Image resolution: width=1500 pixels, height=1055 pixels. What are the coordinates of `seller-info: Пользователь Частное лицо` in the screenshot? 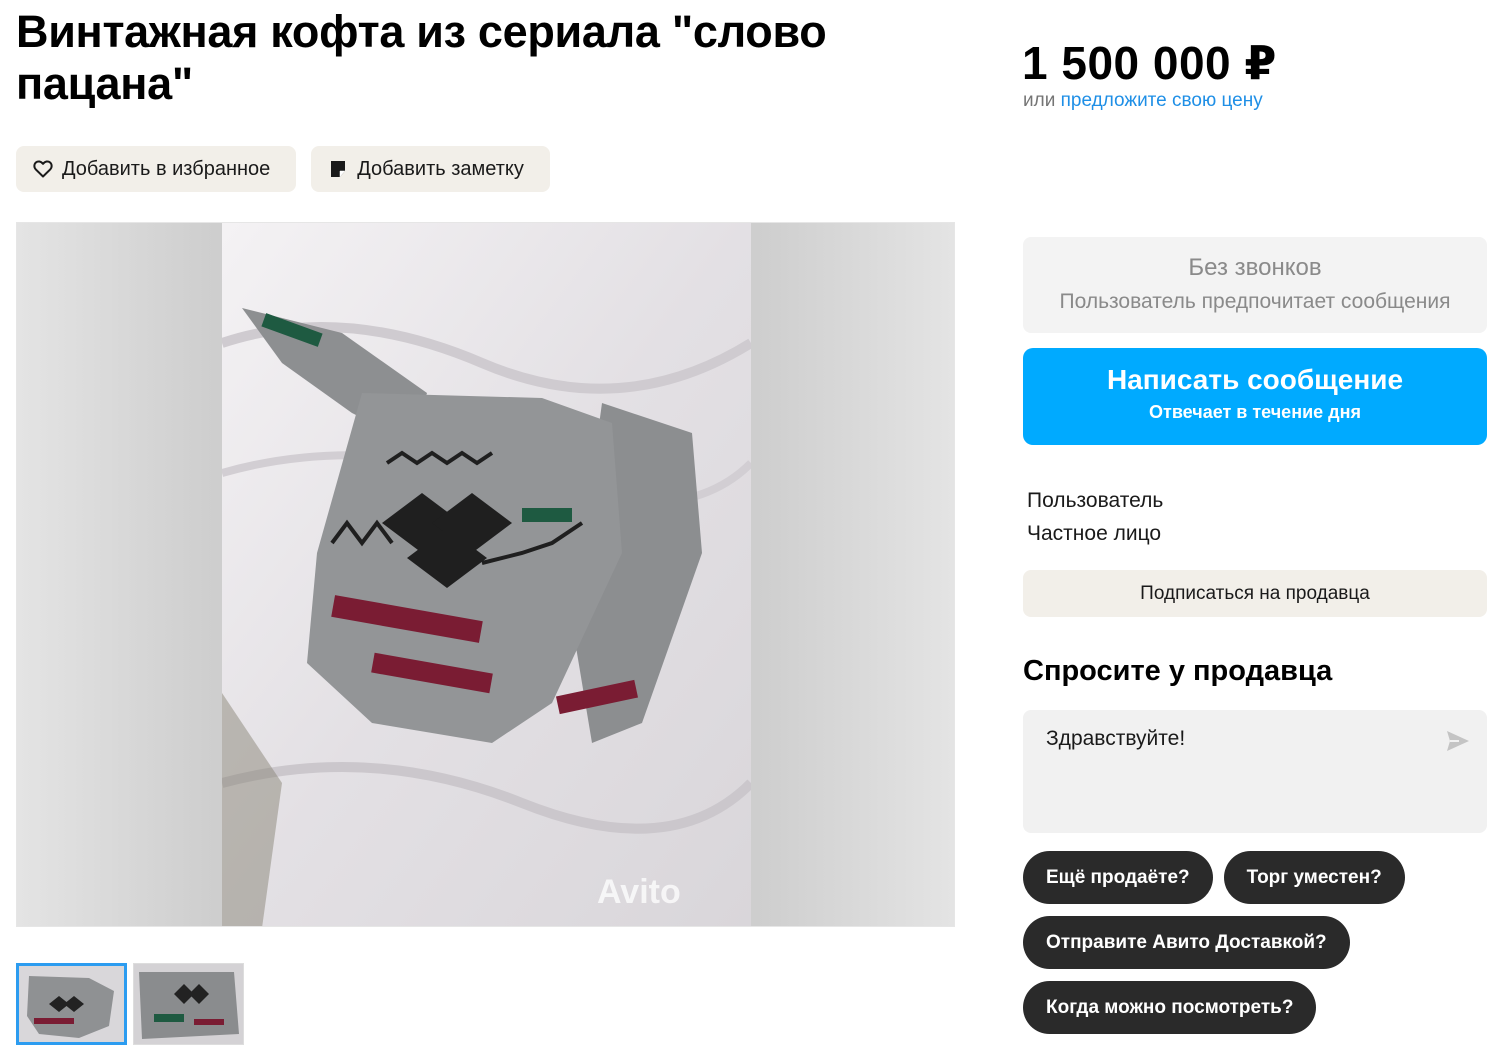 It's located at (1095, 517).